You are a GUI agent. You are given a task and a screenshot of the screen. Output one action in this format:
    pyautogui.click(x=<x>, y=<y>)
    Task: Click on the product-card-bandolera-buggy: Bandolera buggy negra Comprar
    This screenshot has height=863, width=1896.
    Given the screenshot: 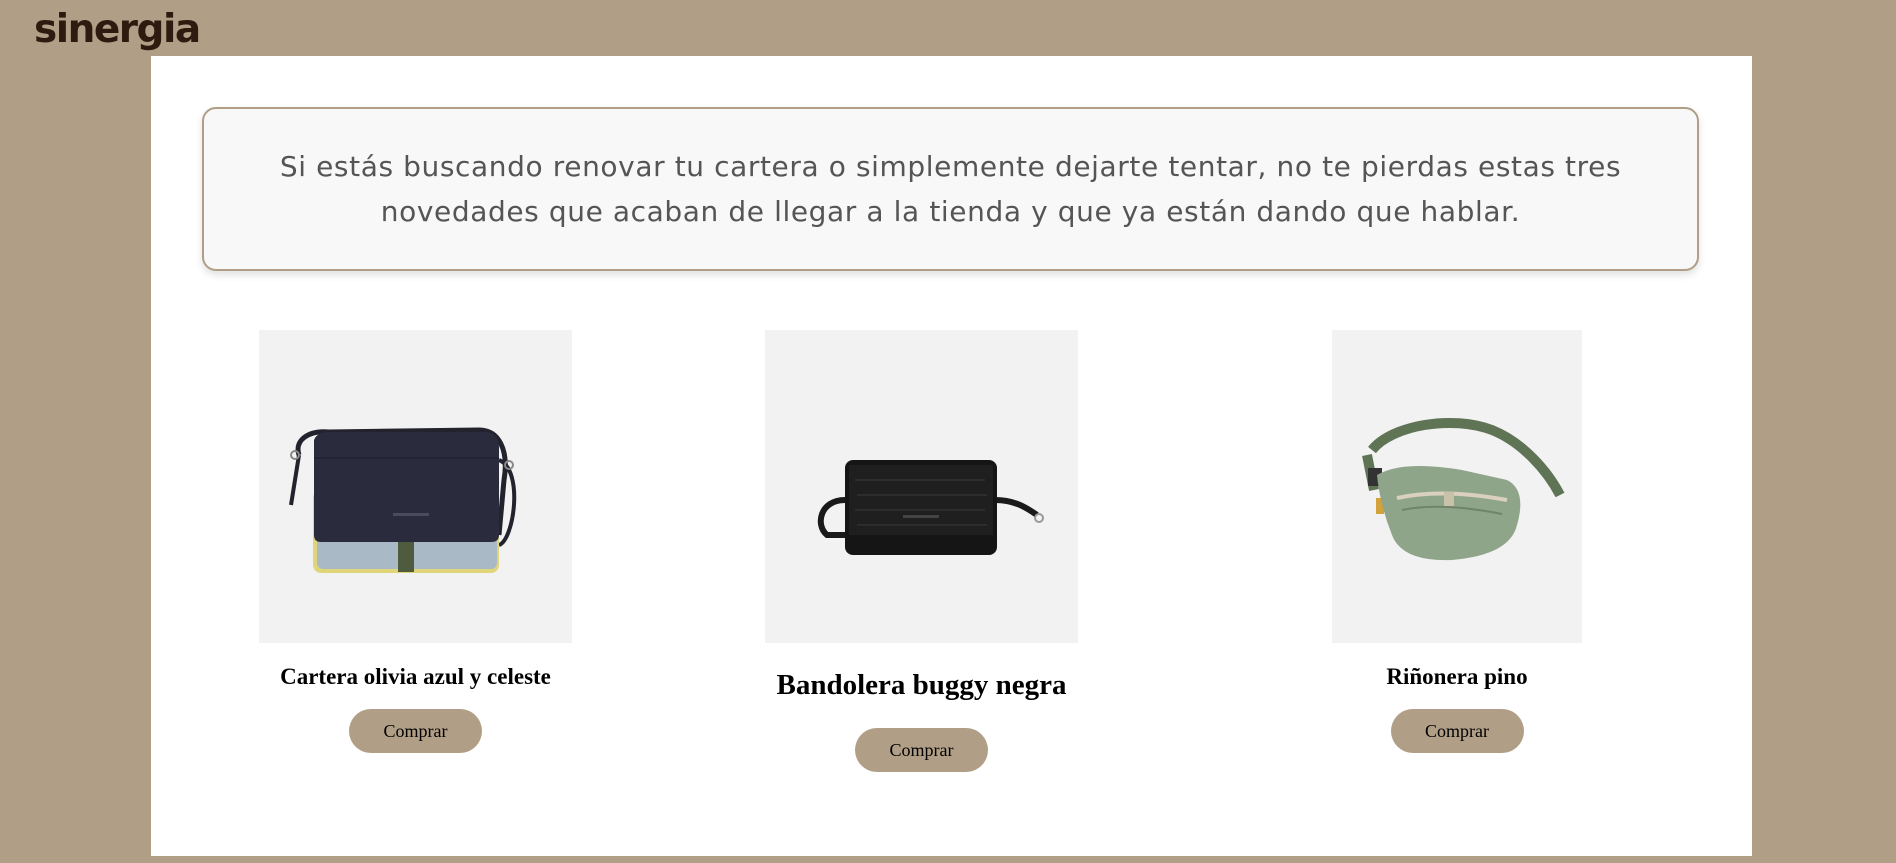 What is the action you would take?
    pyautogui.click(x=921, y=551)
    